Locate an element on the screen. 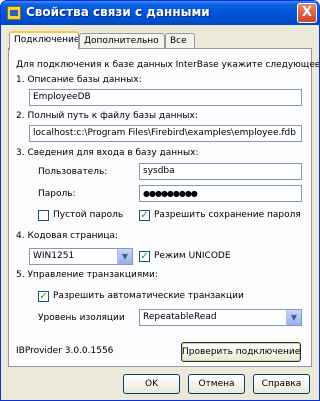 Image resolution: width=320 pixels, height=401 pixels. window-title: Свойства связи с данными is located at coordinates (118, 12).